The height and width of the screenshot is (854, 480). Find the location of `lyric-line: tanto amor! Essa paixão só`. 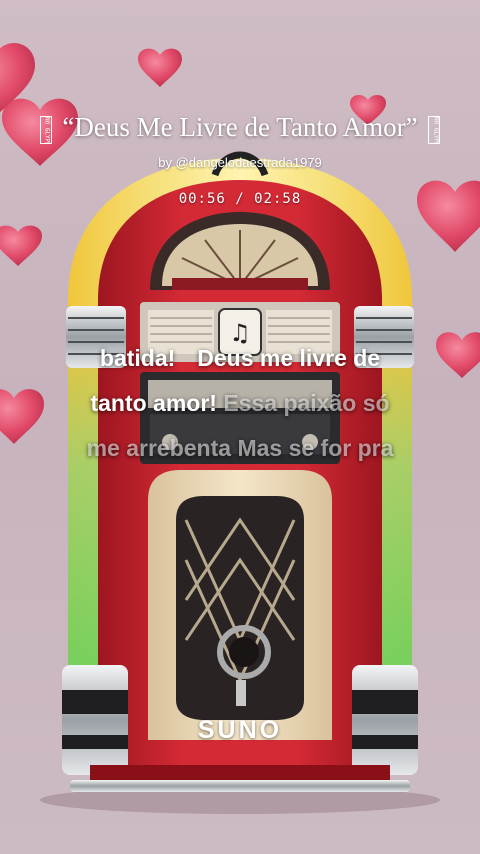

lyric-line: tanto amor! Essa paixão só is located at coordinates (240, 403).